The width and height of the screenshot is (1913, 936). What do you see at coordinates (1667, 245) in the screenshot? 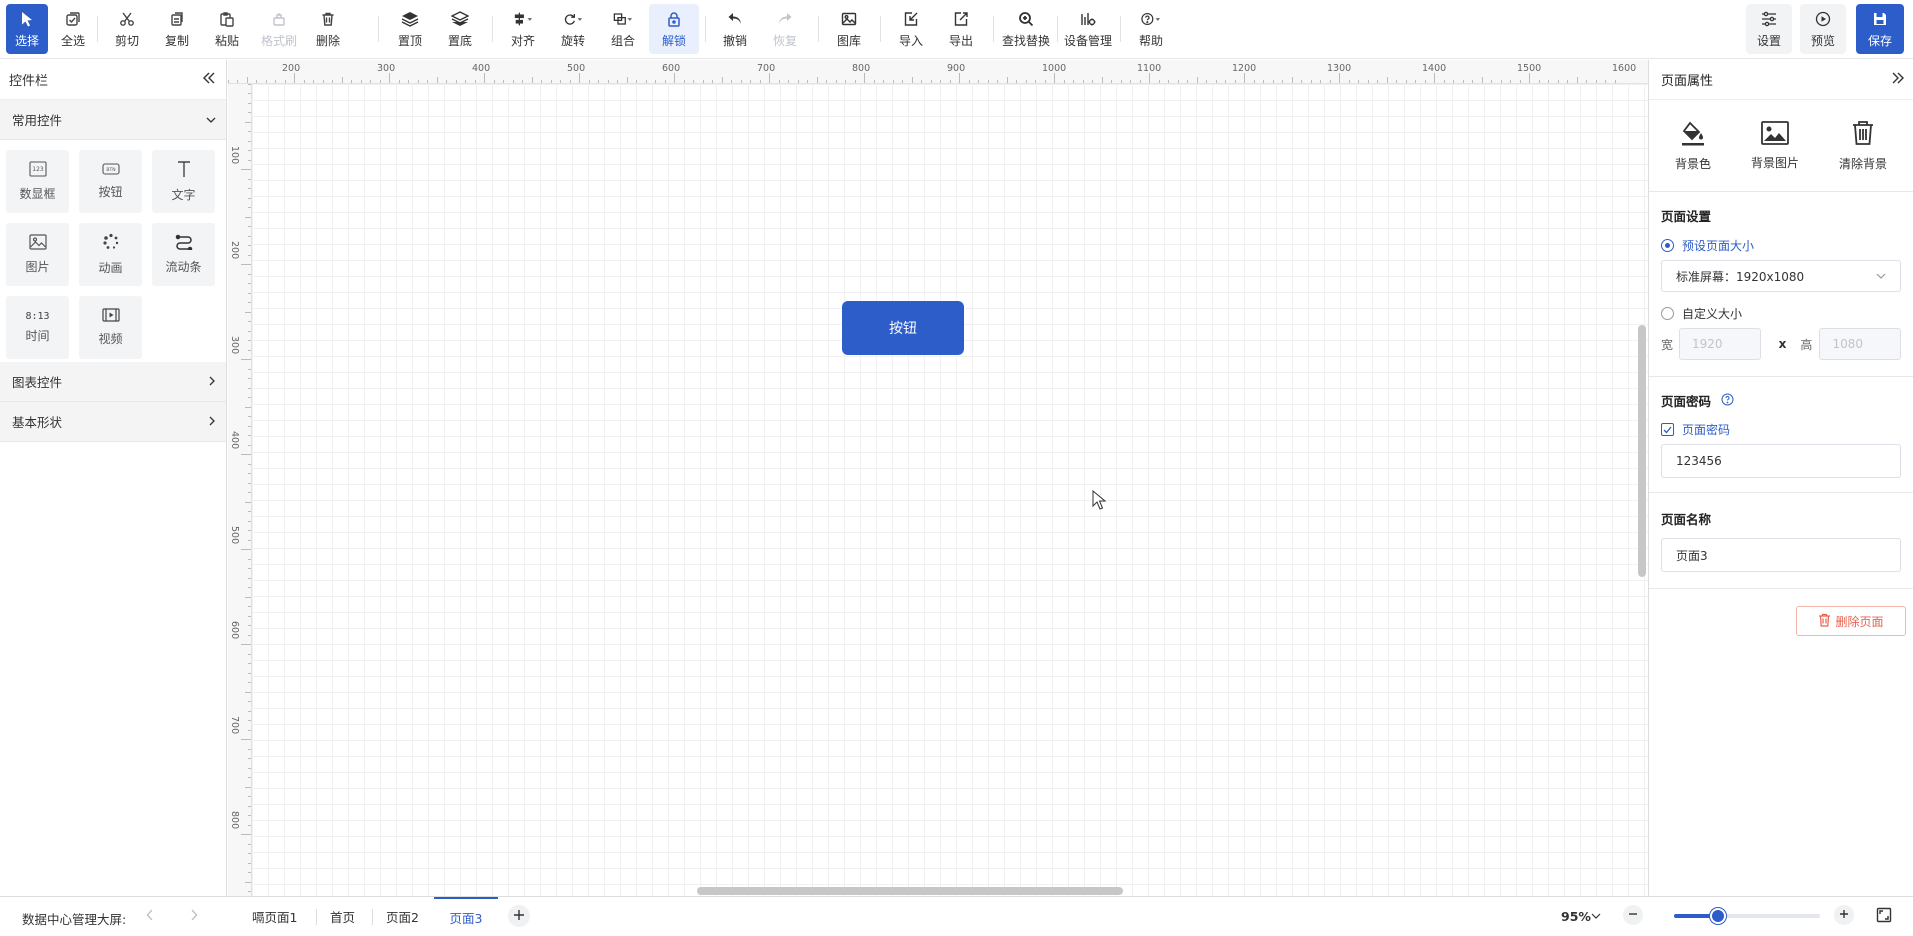
I see `preset-size-radio` at bounding box center [1667, 245].